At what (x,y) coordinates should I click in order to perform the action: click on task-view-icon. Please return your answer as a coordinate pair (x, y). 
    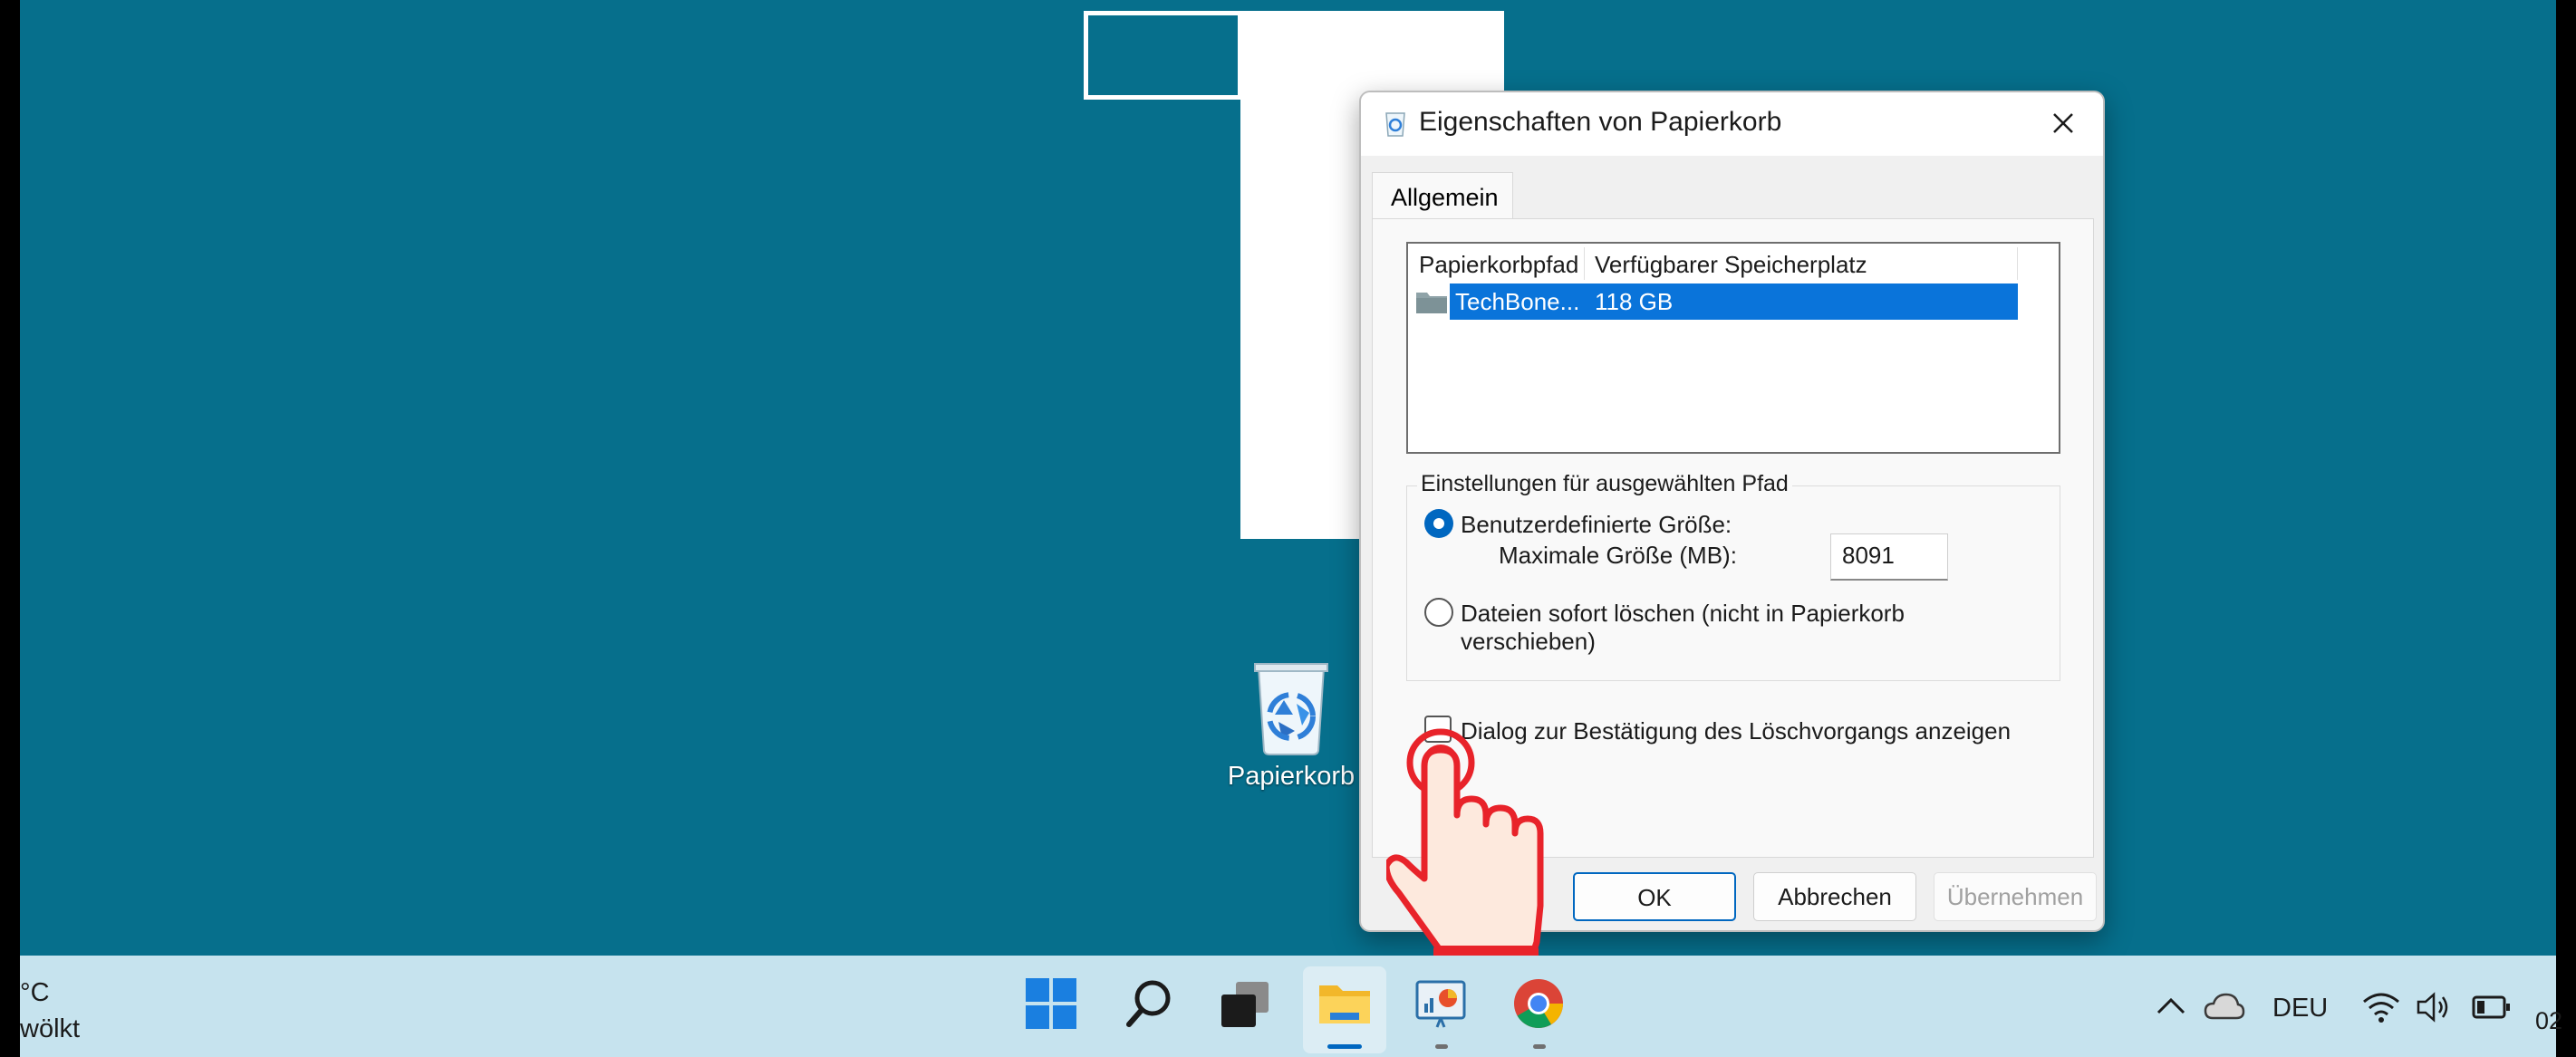
    Looking at the image, I should click on (1246, 1003).